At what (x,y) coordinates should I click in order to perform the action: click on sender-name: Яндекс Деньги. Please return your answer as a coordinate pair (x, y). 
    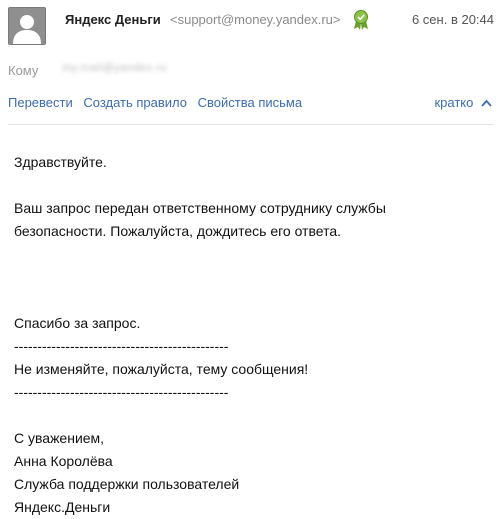
    Looking at the image, I should click on (113, 19).